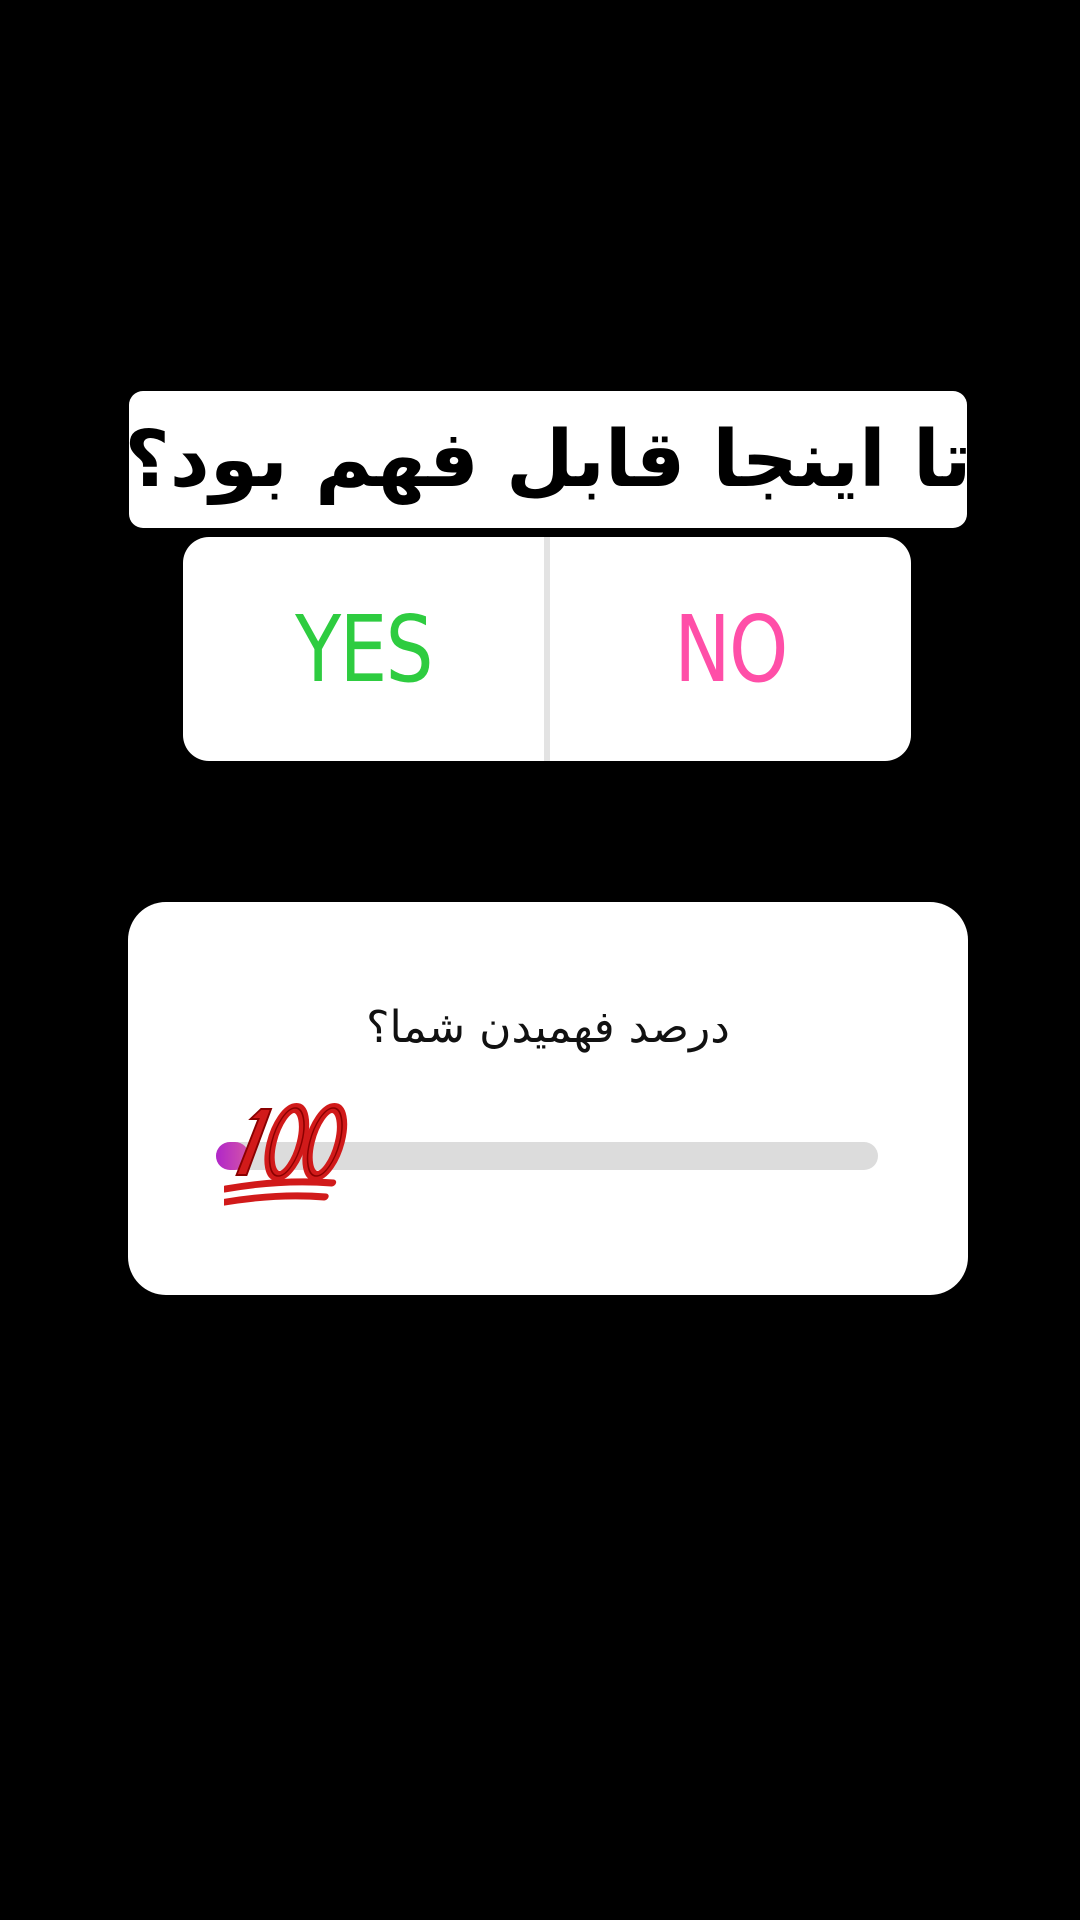 Image resolution: width=1080 pixels, height=1920 pixels. I want to click on question-text: تا اینجا قابل فهم بود؟, so click(548, 459).